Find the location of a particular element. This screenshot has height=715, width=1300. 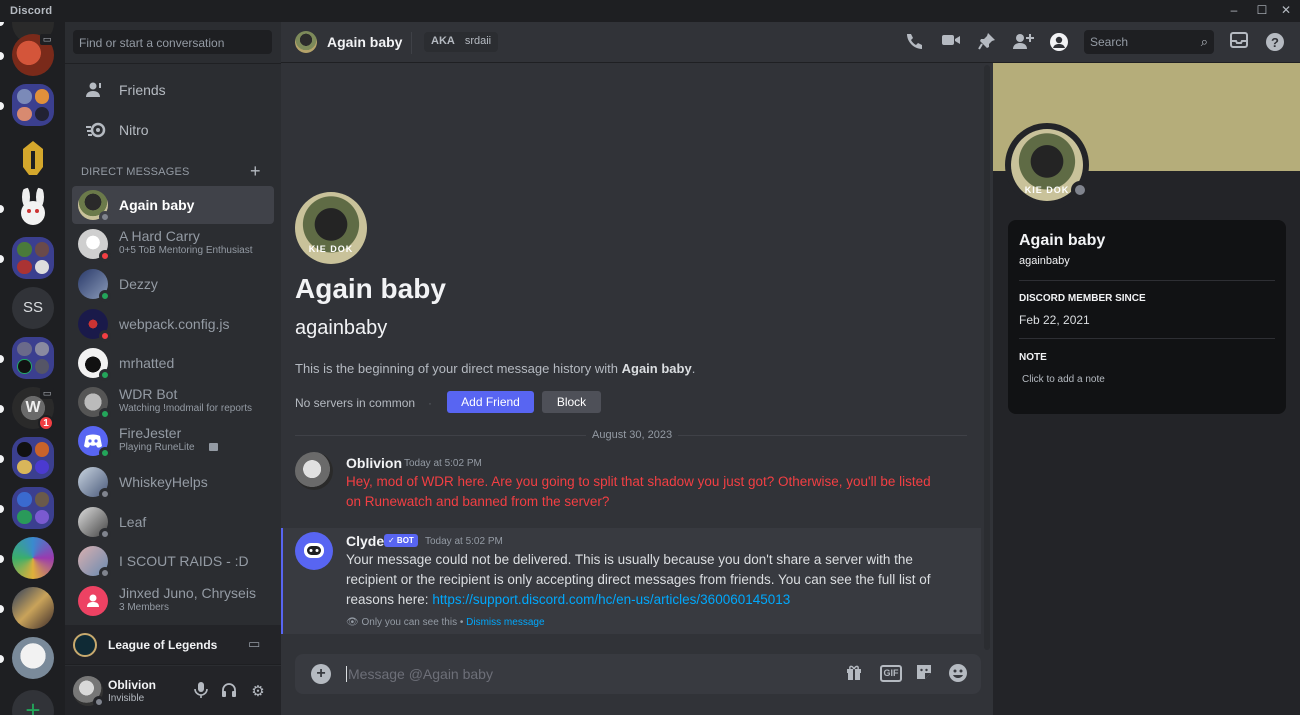

microphone-icon is located at coordinates (201, 691).